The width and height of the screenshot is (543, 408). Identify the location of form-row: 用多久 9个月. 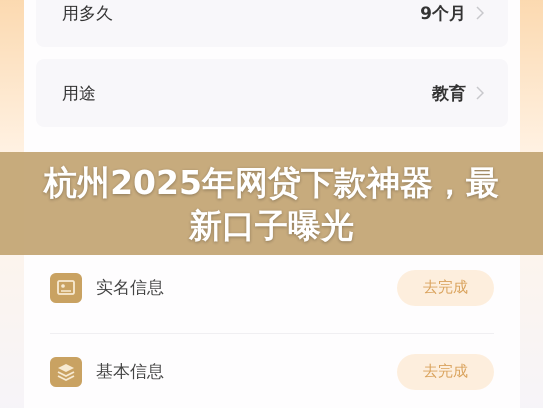
(272, 23).